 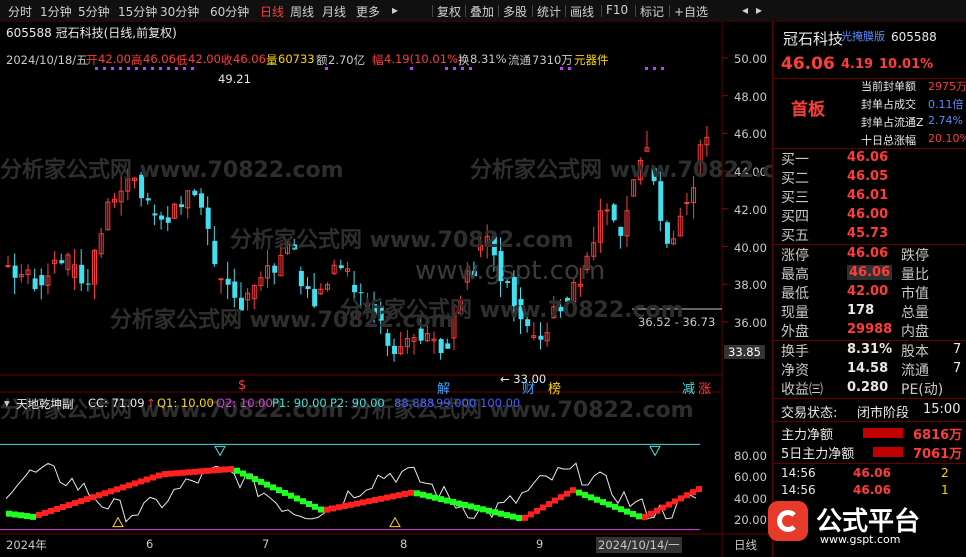 What do you see at coordinates (94, 11) in the screenshot?
I see `period-tab-2: 5分钟` at bounding box center [94, 11].